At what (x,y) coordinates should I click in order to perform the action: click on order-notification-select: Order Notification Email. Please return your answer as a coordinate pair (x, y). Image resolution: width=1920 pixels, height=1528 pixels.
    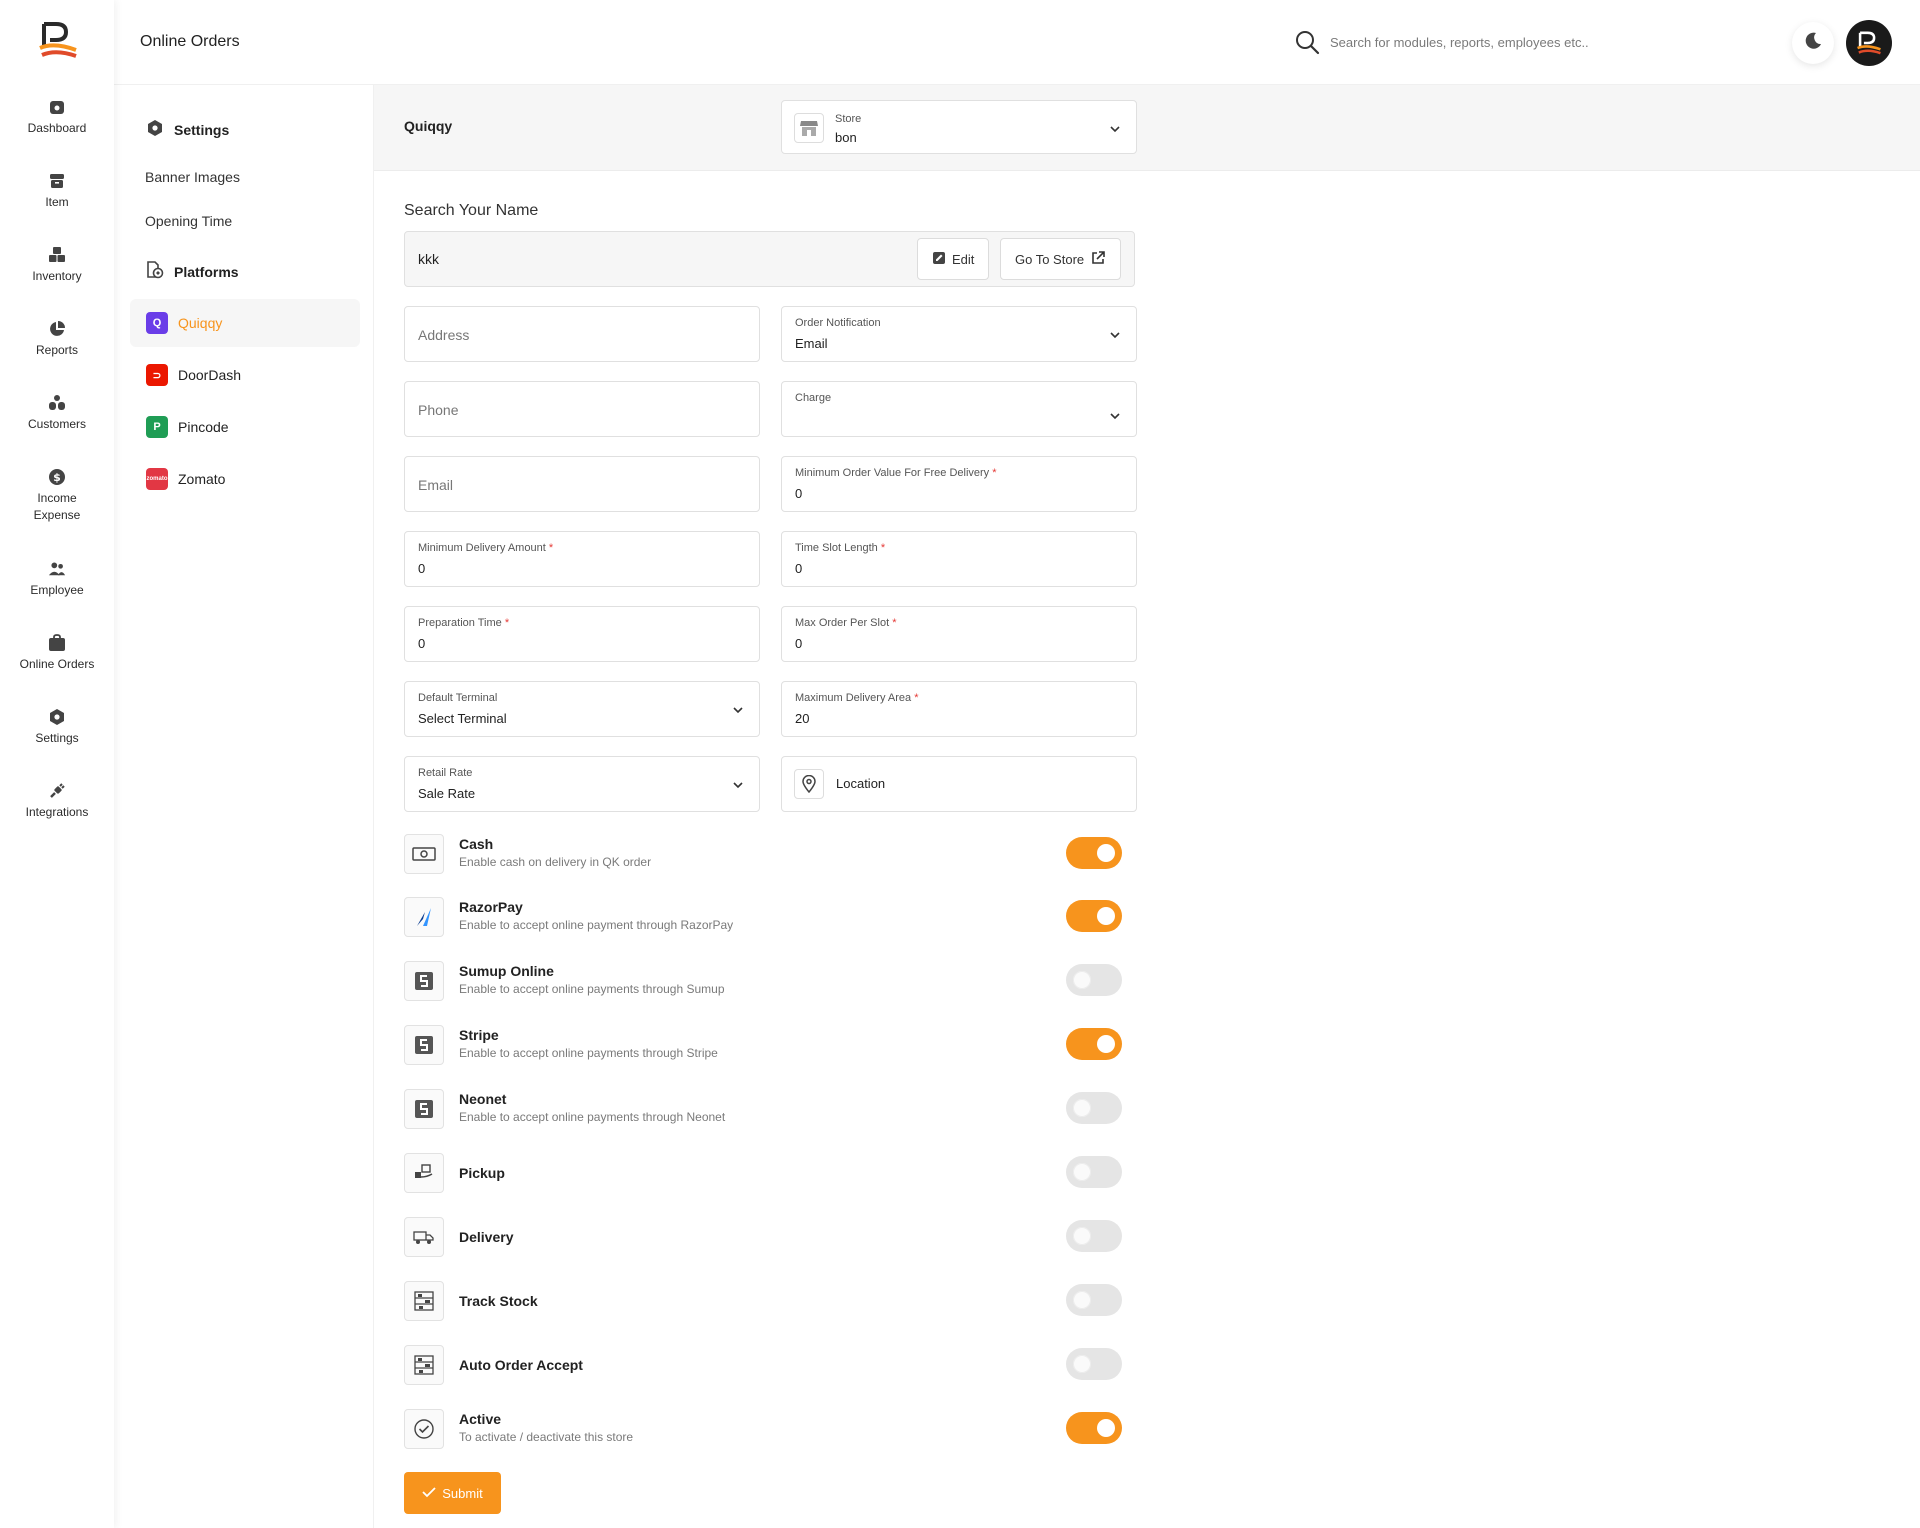
    Looking at the image, I should click on (959, 334).